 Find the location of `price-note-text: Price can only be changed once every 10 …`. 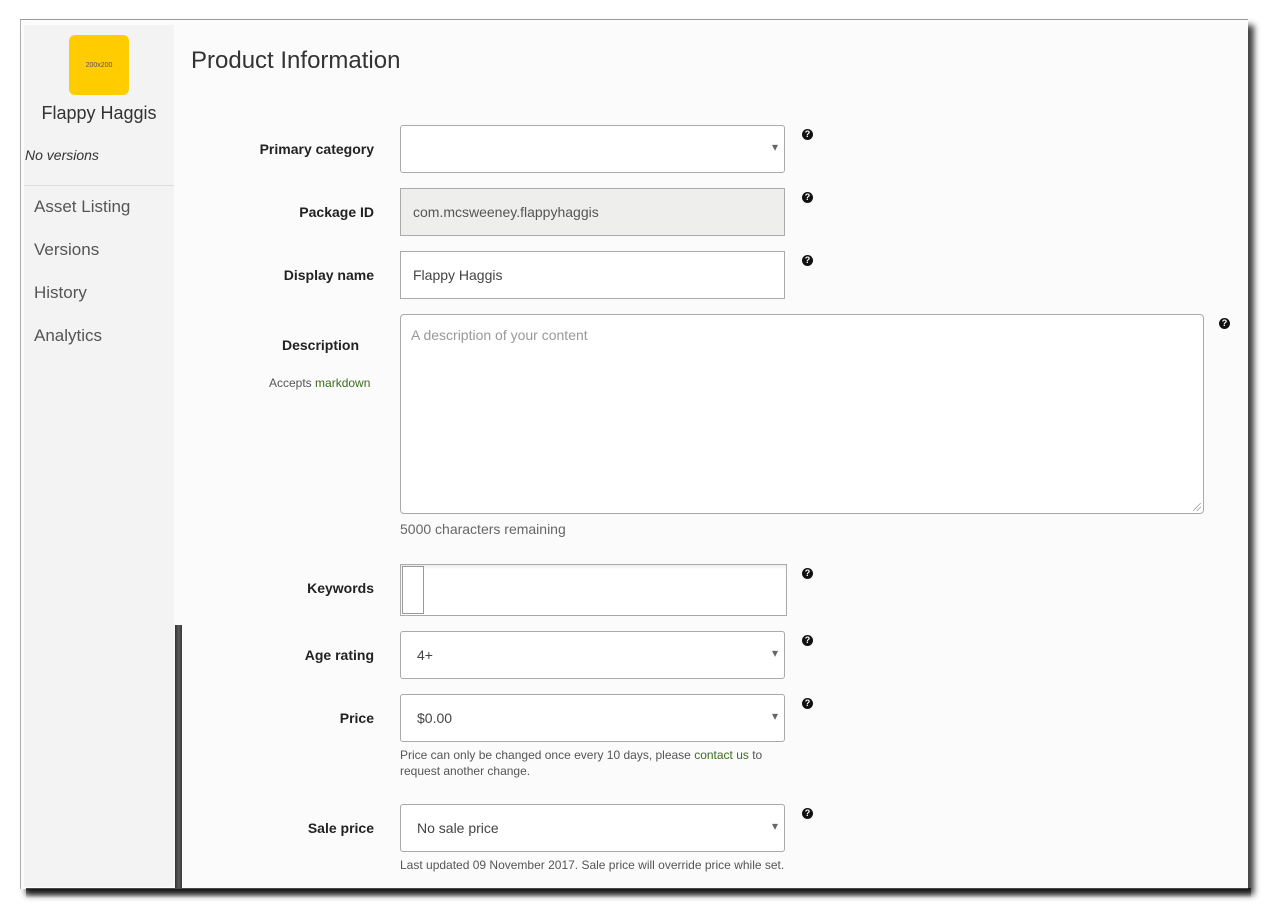

price-note-text: Price can only be changed once every 10 … is located at coordinates (547, 755).